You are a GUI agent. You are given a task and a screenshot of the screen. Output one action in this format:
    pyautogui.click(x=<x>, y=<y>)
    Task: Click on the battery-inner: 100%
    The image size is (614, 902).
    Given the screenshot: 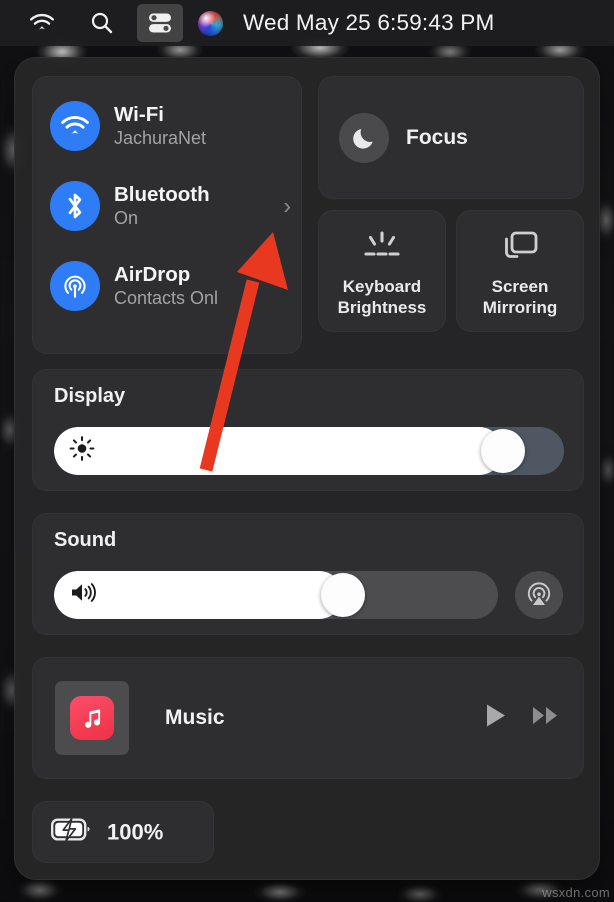 What is the action you would take?
    pyautogui.click(x=107, y=832)
    